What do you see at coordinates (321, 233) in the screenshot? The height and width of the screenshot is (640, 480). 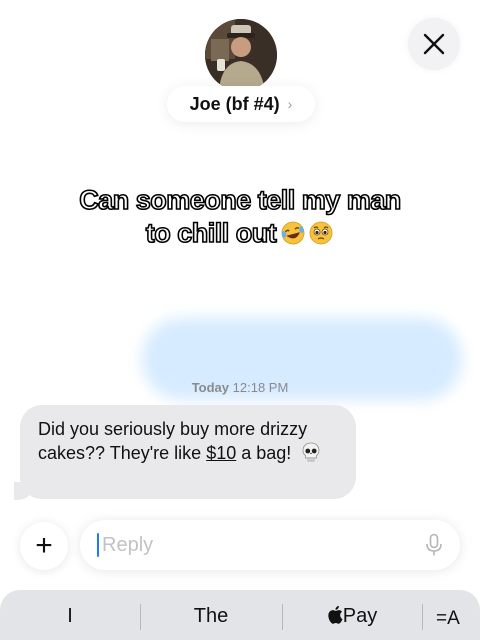 I see `pleading-face-emoji-icon` at bounding box center [321, 233].